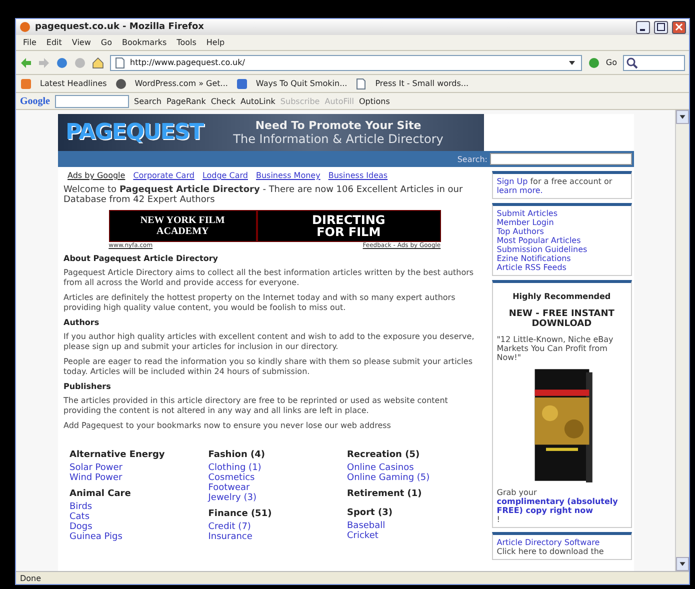  What do you see at coordinates (92, 101) in the screenshot?
I see `toolbar-search-field` at bounding box center [92, 101].